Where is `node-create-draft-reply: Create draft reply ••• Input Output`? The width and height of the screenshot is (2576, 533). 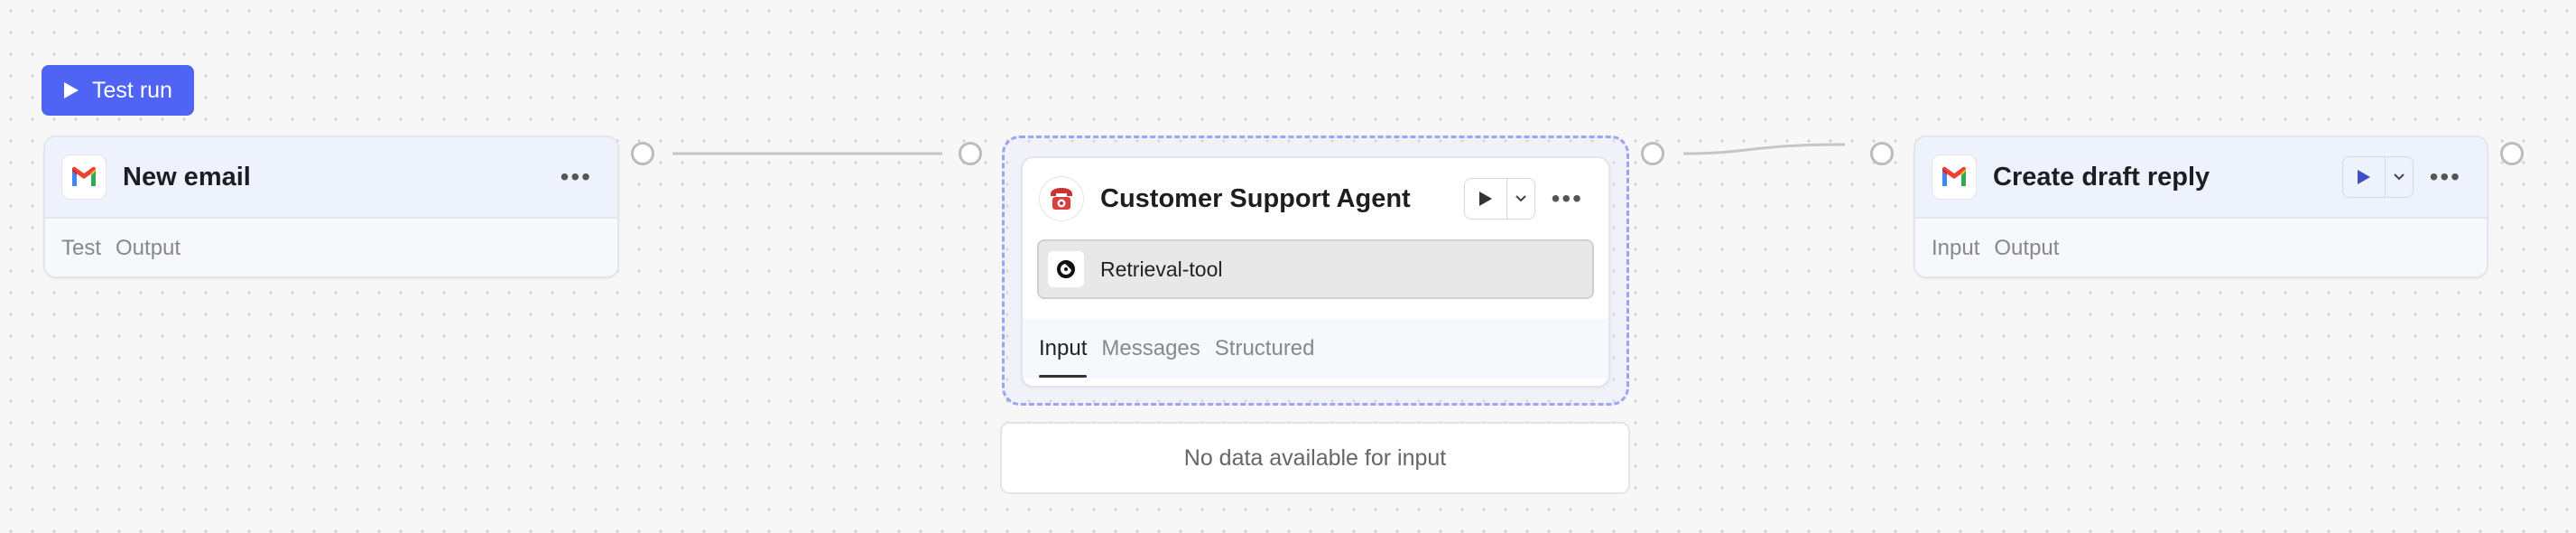
node-create-draft-reply: Create draft reply ••• Input Output is located at coordinates (2200, 207).